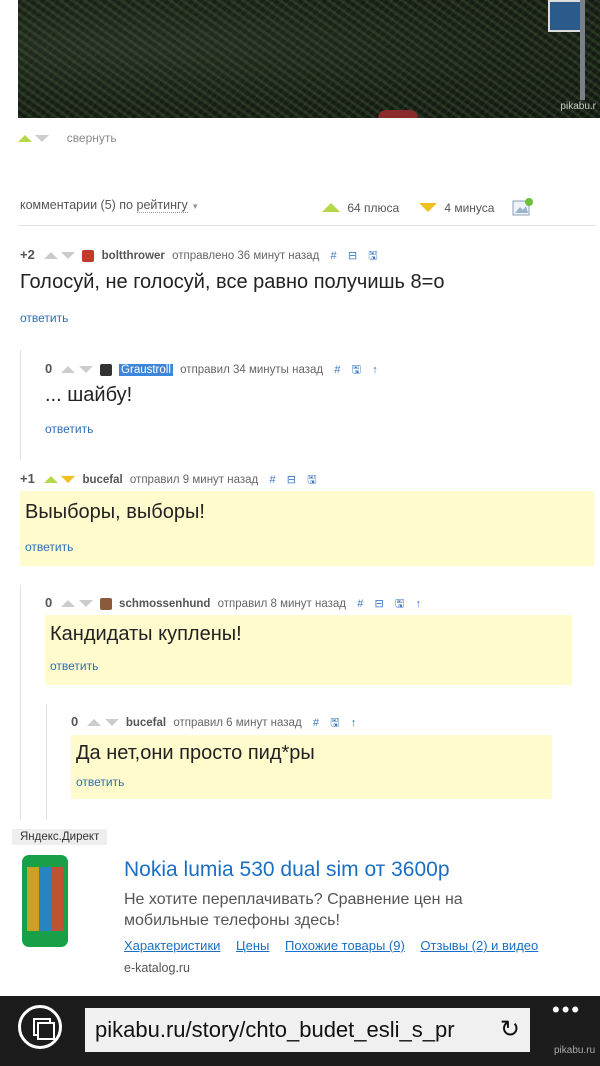  What do you see at coordinates (428, 207) in the screenshot?
I see `minus-icon` at bounding box center [428, 207].